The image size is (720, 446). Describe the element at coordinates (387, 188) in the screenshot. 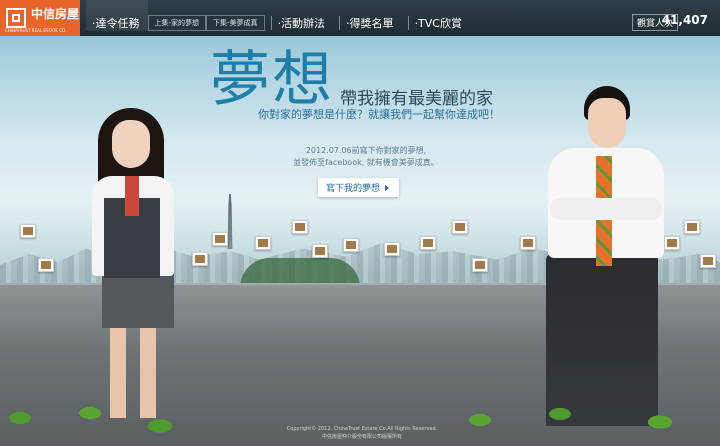

I see `arrow-right-icon` at that location.